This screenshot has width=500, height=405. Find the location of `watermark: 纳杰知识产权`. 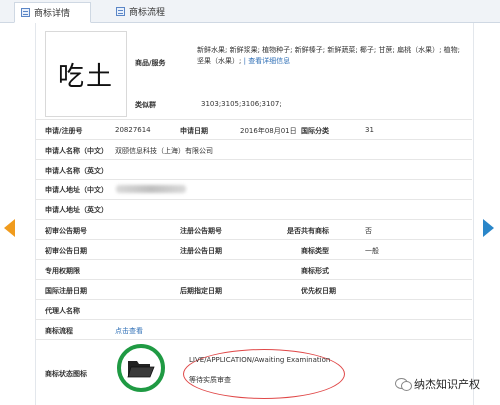

watermark: 纳杰知识产权 is located at coordinates (437, 384).